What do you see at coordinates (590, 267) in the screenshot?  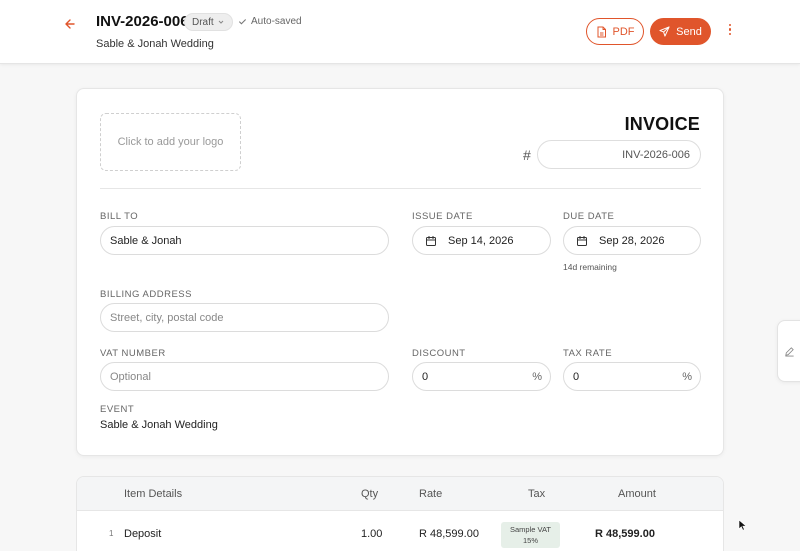 I see `due-remaining: 14d remaining` at bounding box center [590, 267].